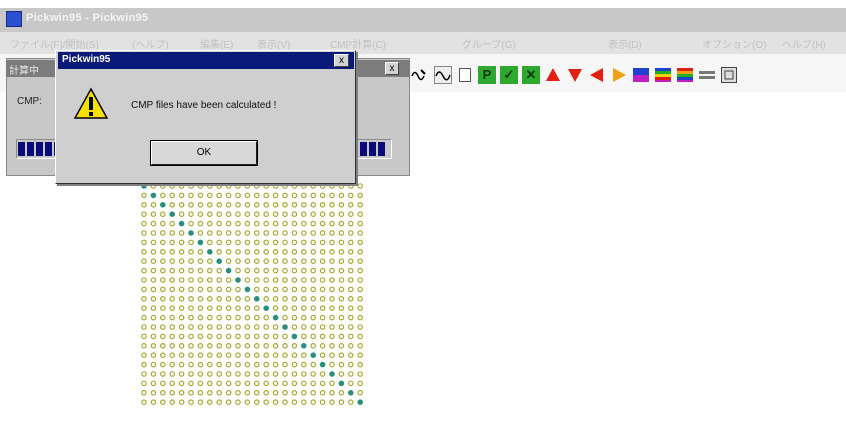  I want to click on window-icon, so click(729, 75).